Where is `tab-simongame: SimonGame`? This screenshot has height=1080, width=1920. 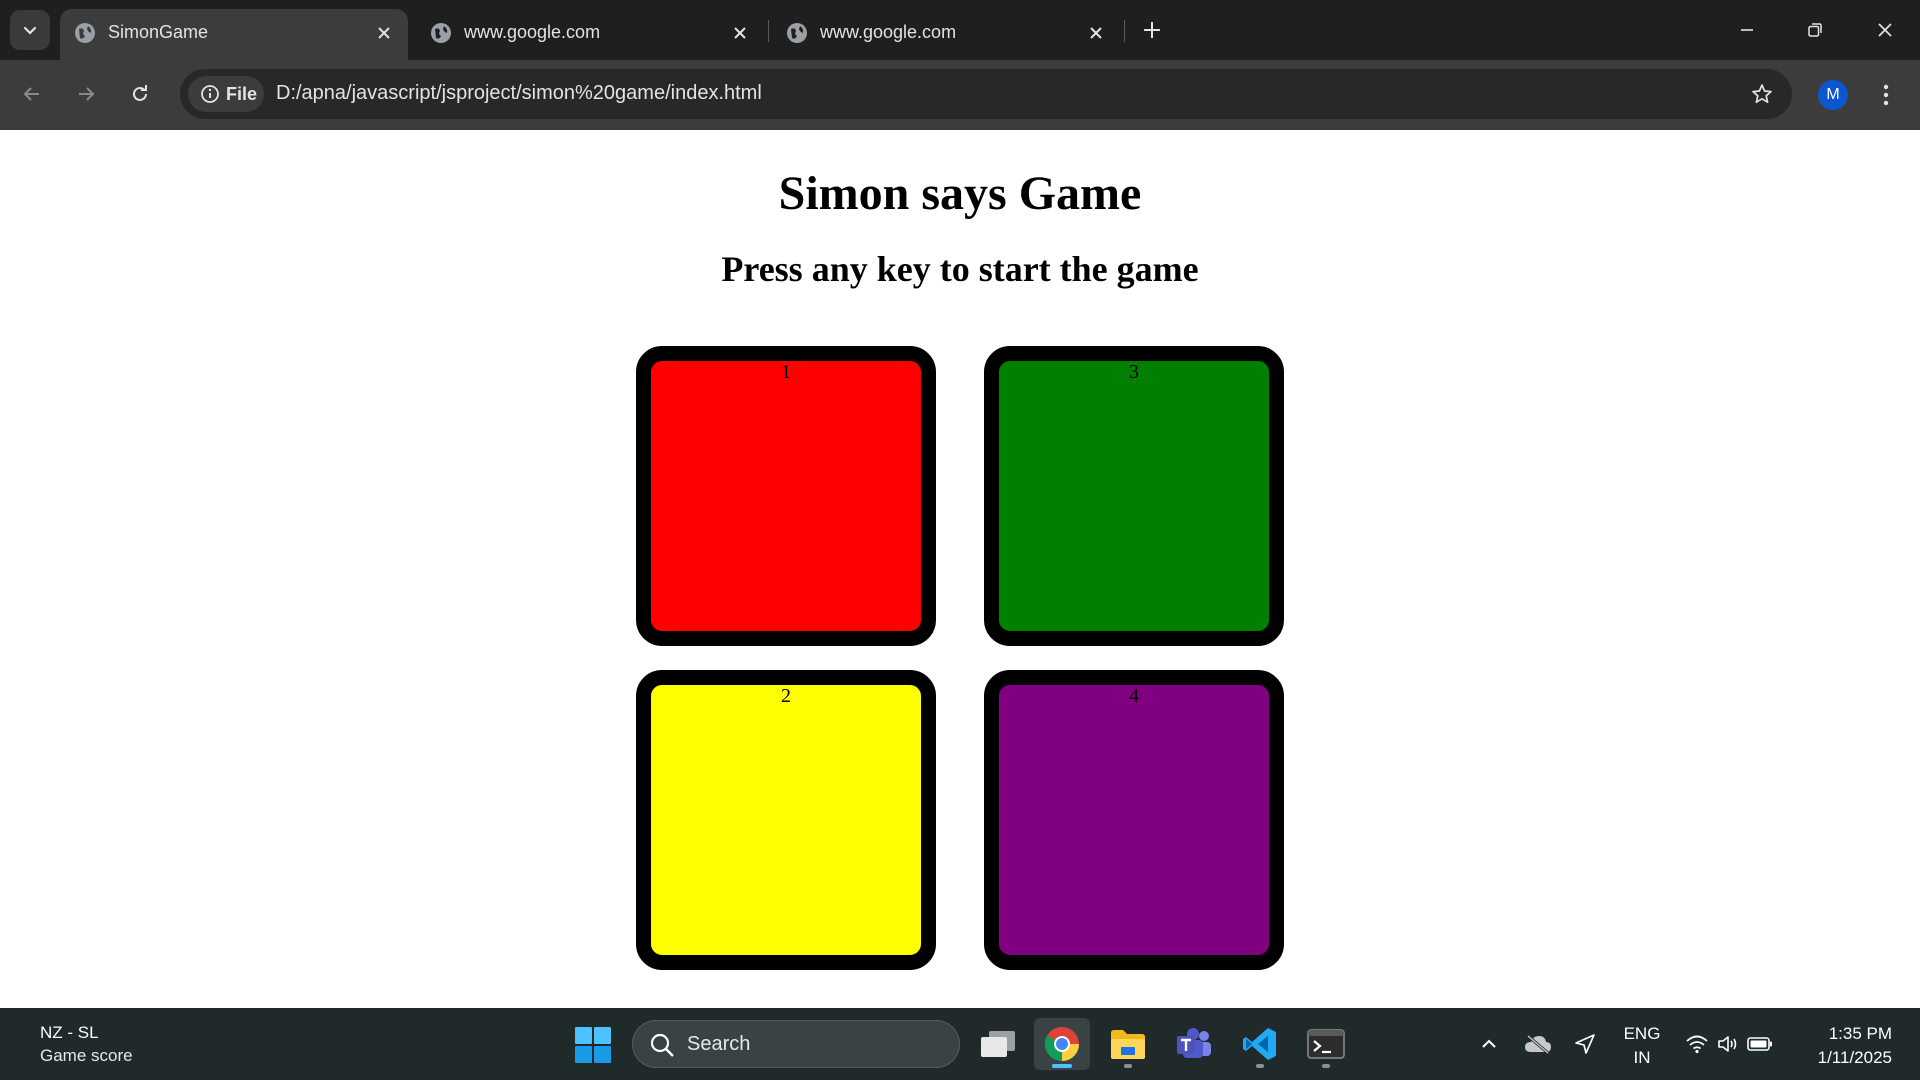
tab-simongame: SimonGame is located at coordinates (234, 34).